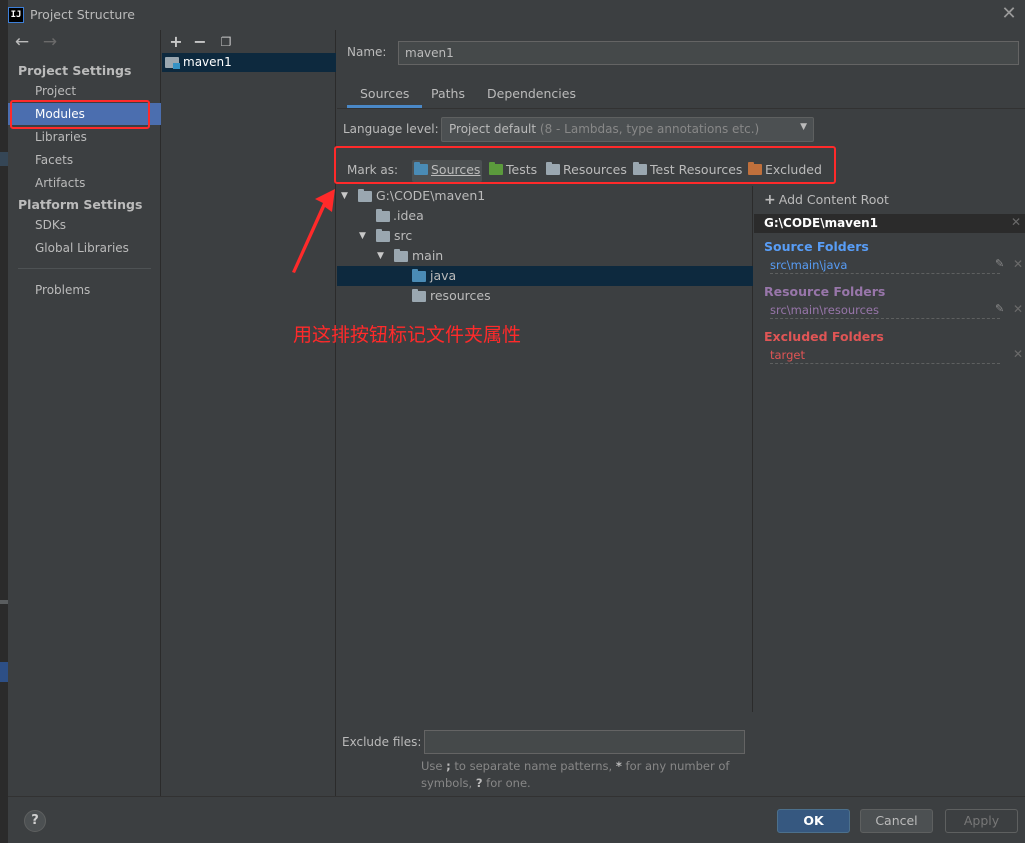 Image resolution: width=1025 pixels, height=843 pixels. What do you see at coordinates (200, 42) in the screenshot?
I see `remove-icon: −` at bounding box center [200, 42].